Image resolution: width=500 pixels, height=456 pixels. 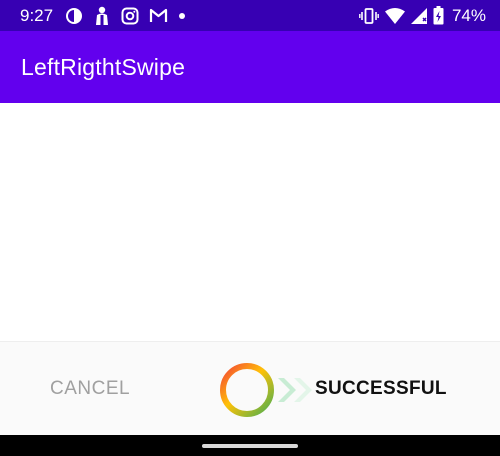 I want to click on status-bar: 9:27 74%, so click(x=250, y=15).